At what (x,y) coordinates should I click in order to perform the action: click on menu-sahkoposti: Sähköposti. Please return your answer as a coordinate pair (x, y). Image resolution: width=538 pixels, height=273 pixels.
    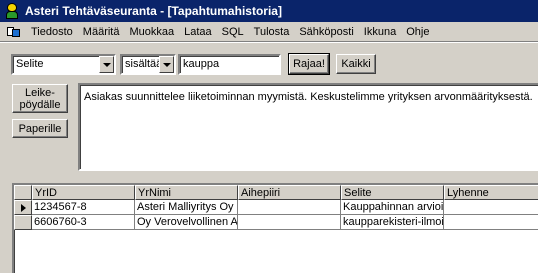
    Looking at the image, I should click on (326, 32).